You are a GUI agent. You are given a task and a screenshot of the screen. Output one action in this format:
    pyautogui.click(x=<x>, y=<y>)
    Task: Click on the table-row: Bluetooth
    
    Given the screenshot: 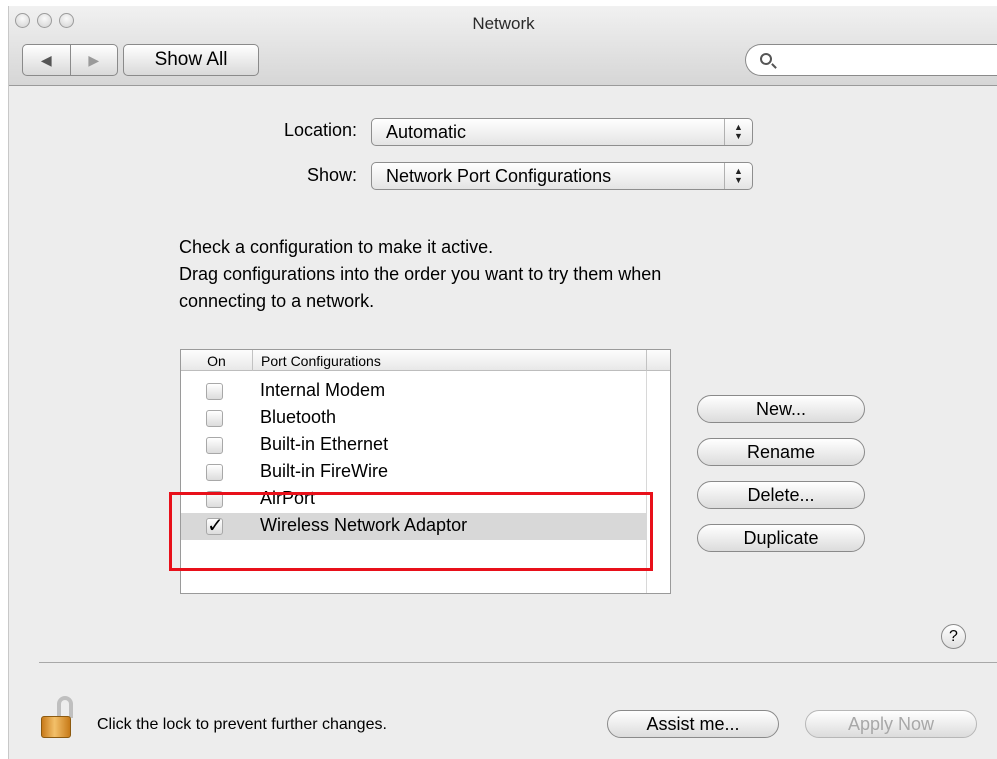 What is the action you would take?
    pyautogui.click(x=414, y=418)
    